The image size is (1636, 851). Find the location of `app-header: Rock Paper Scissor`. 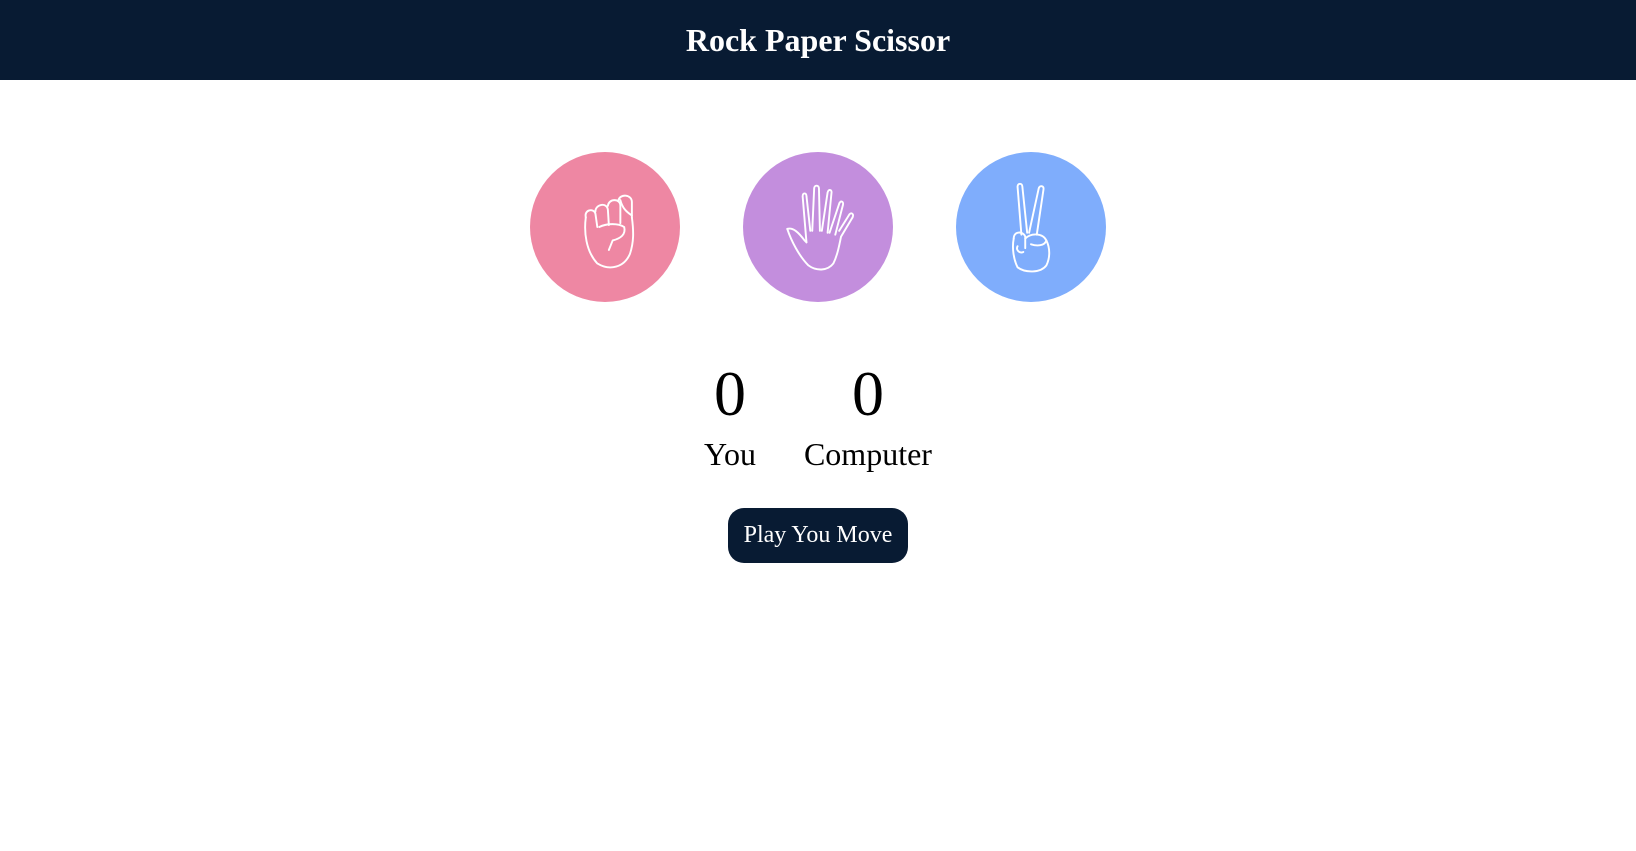

app-header: Rock Paper Scissor is located at coordinates (818, 40).